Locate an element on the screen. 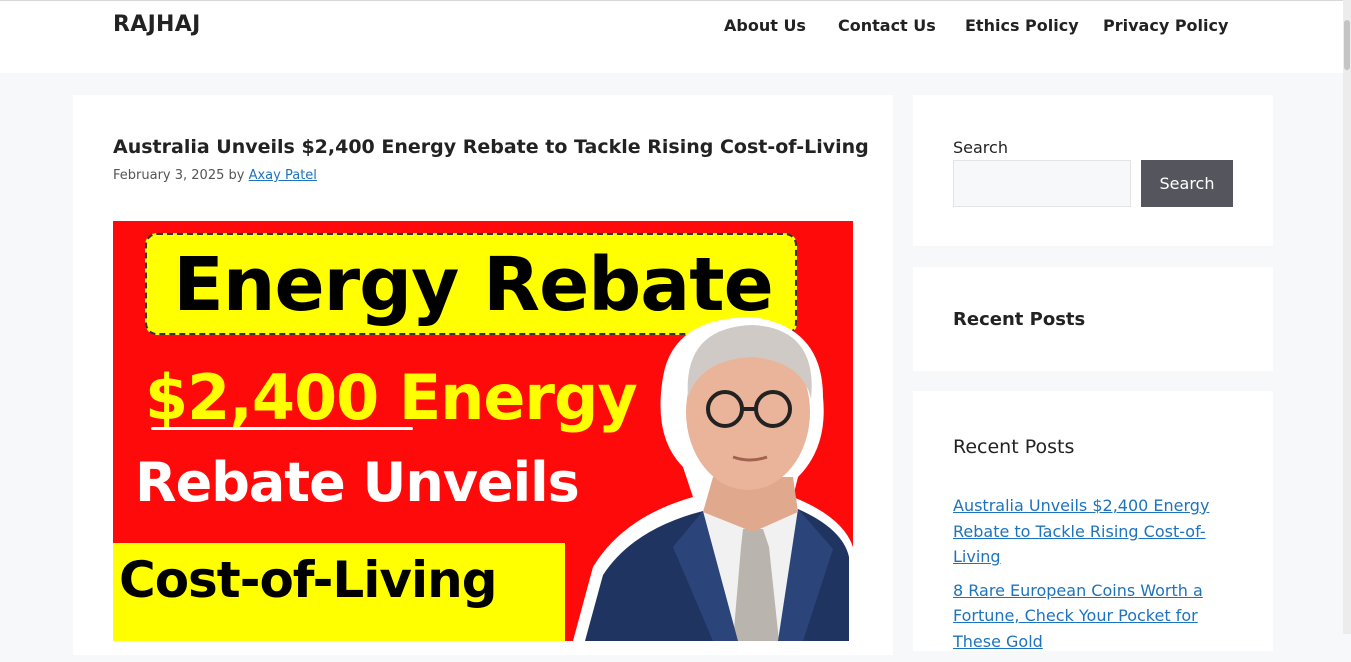  image-banner-bottom: Cost-of-Living is located at coordinates (339, 592).